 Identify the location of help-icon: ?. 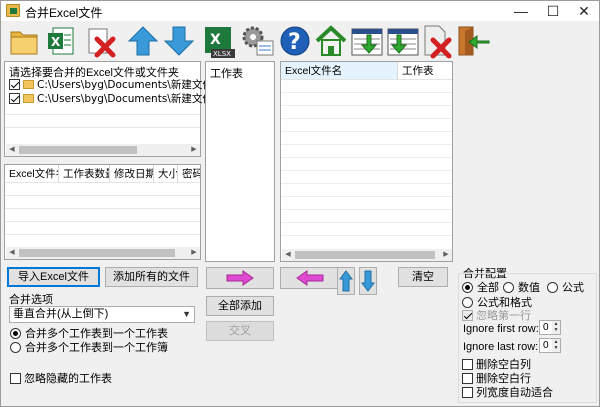
(295, 41).